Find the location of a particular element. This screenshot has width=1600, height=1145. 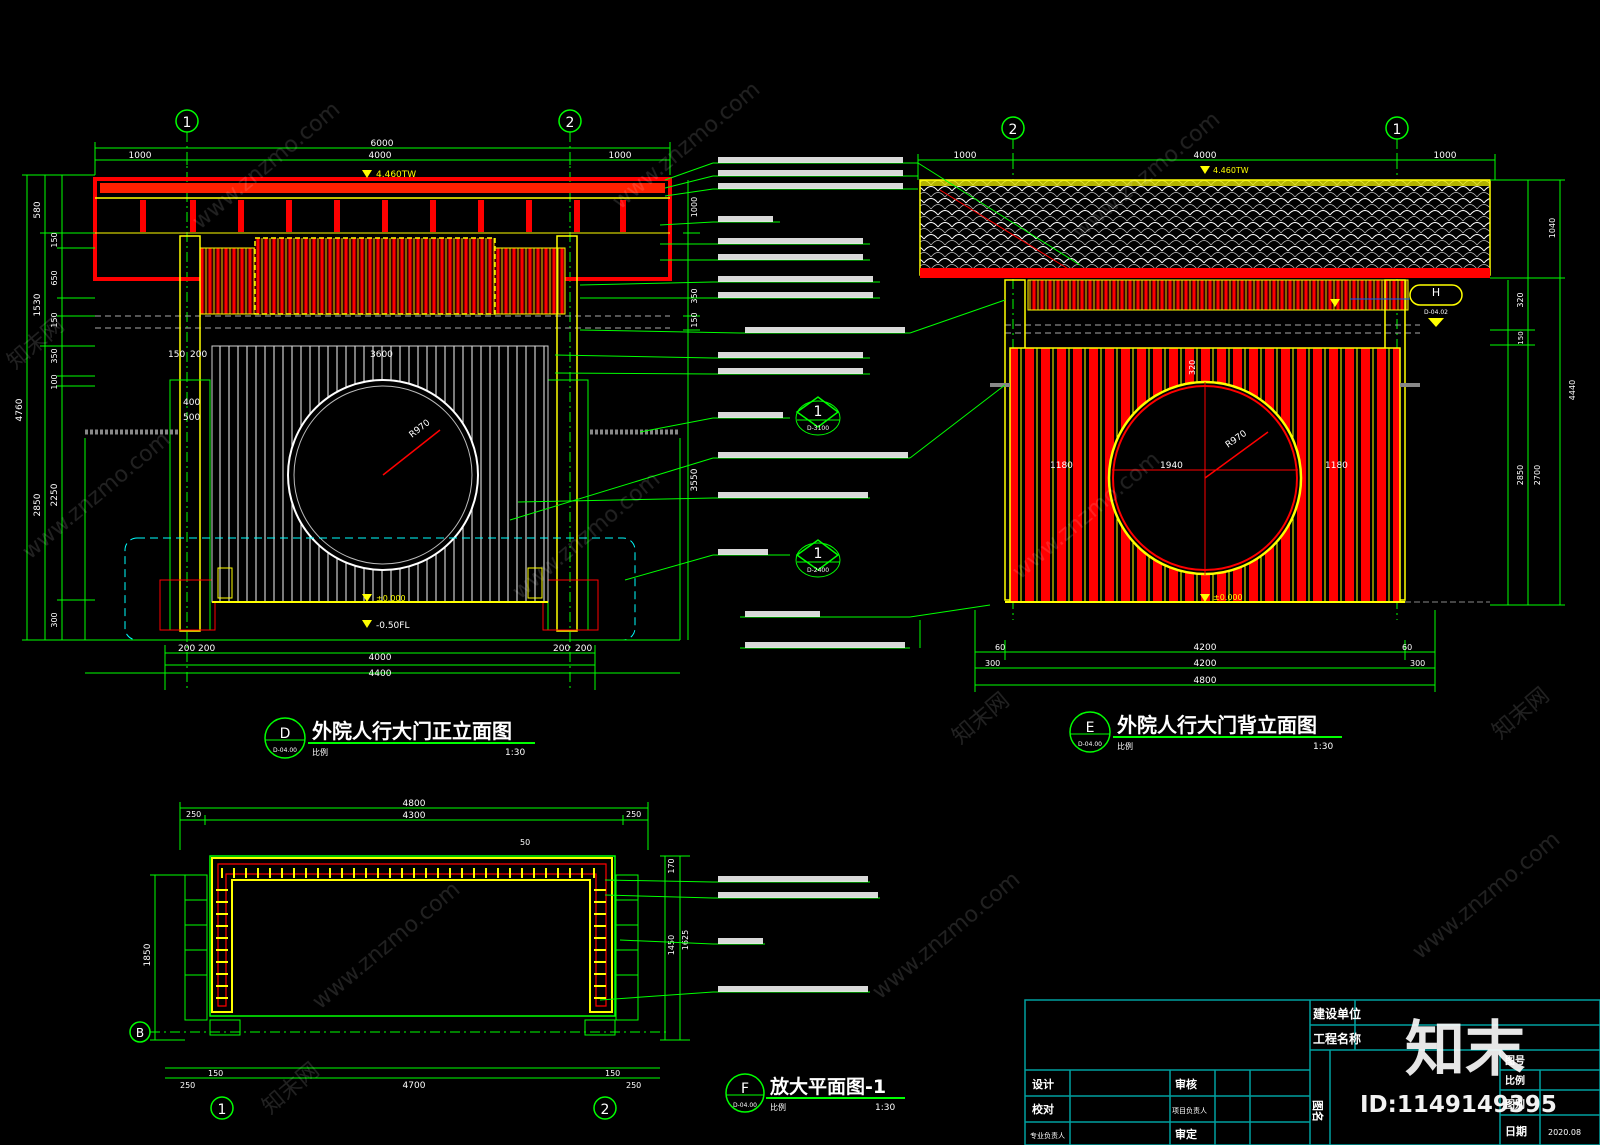

section-callout-1: 1 D-3100 is located at coordinates (818, 416).